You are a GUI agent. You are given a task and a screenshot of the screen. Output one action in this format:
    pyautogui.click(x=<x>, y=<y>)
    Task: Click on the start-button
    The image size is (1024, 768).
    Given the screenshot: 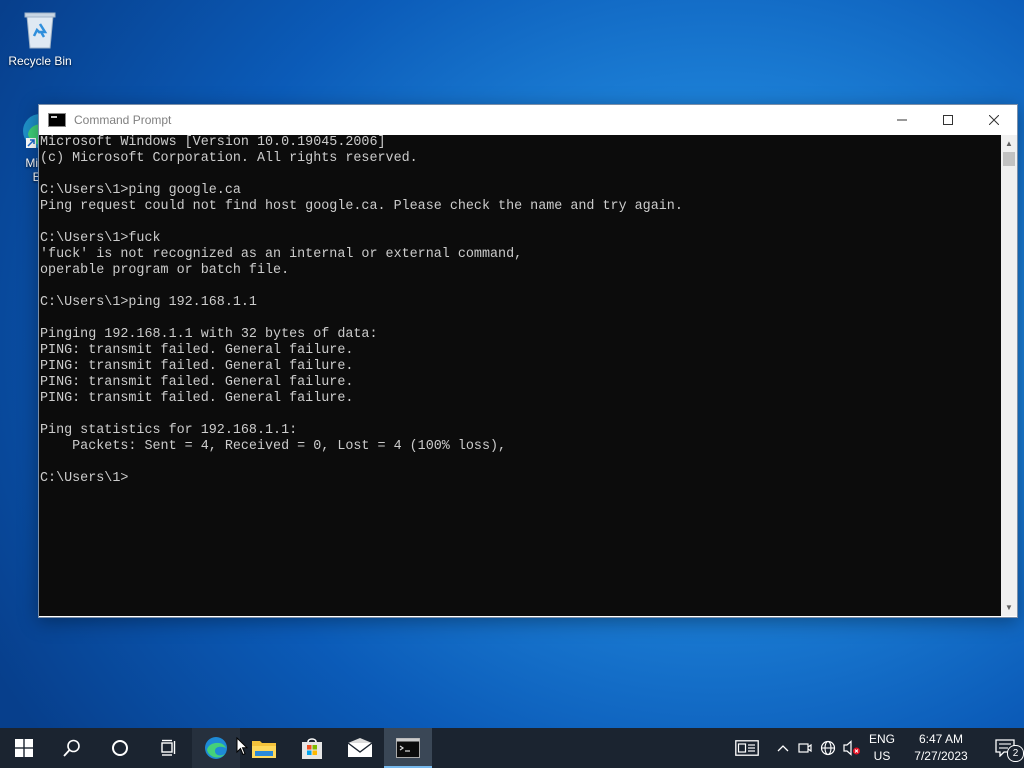 What is the action you would take?
    pyautogui.click(x=24, y=748)
    